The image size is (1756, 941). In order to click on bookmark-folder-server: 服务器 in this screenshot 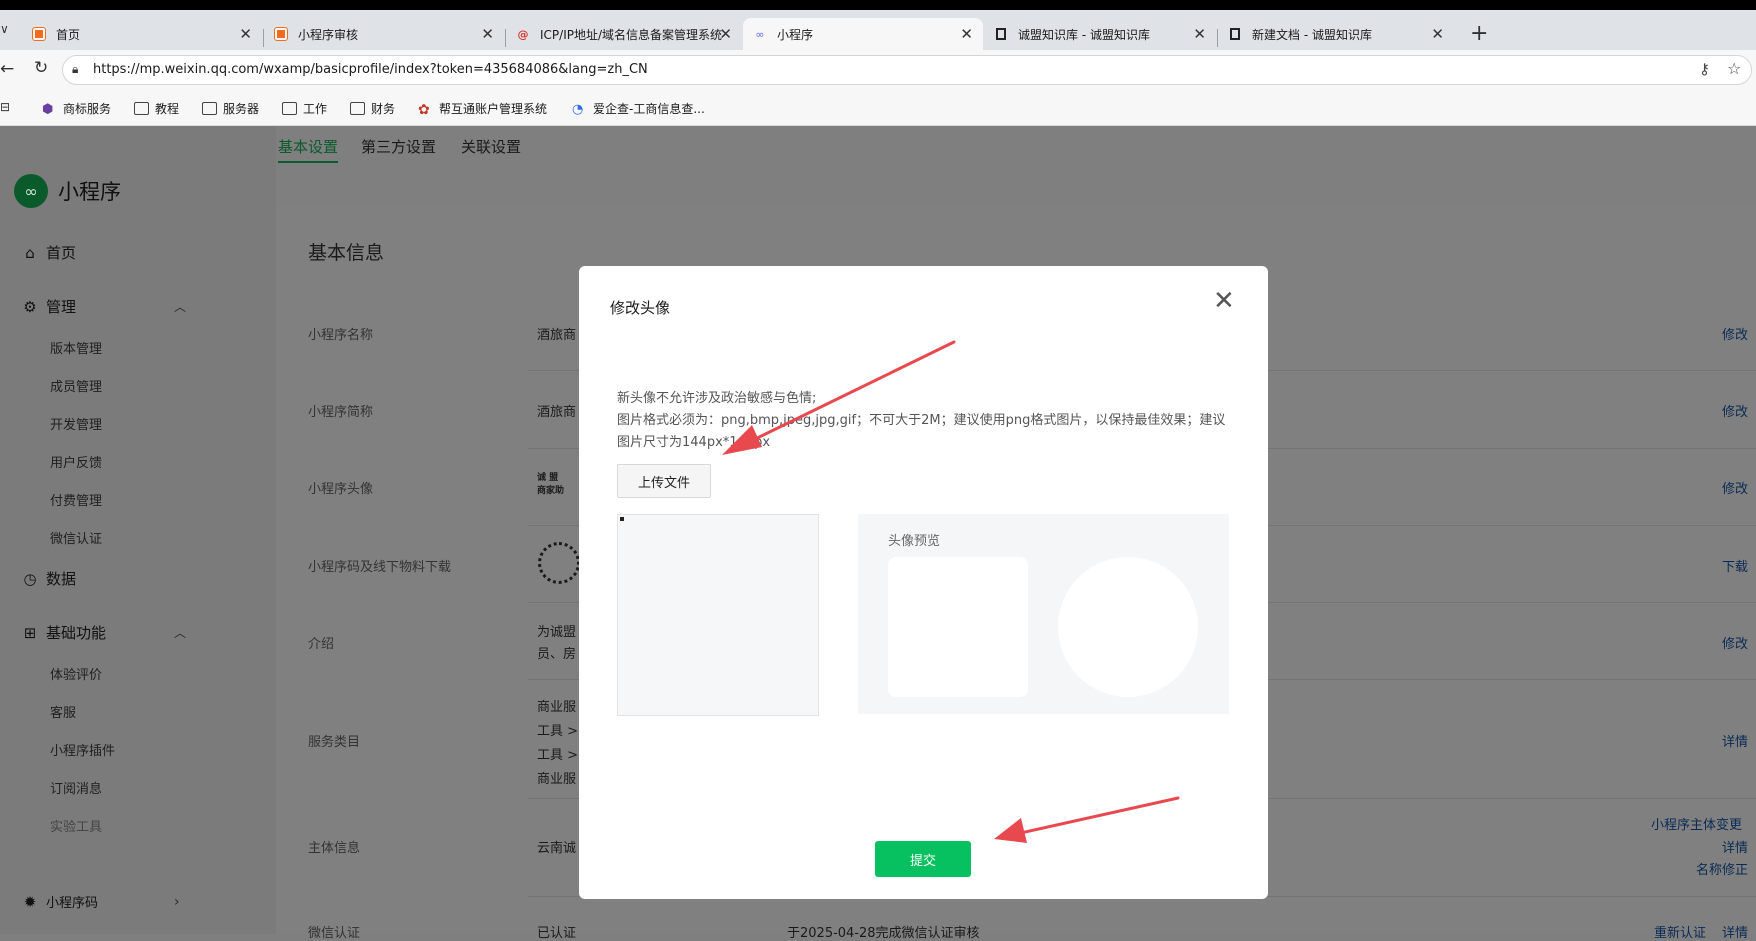, I will do `click(230, 108)`.